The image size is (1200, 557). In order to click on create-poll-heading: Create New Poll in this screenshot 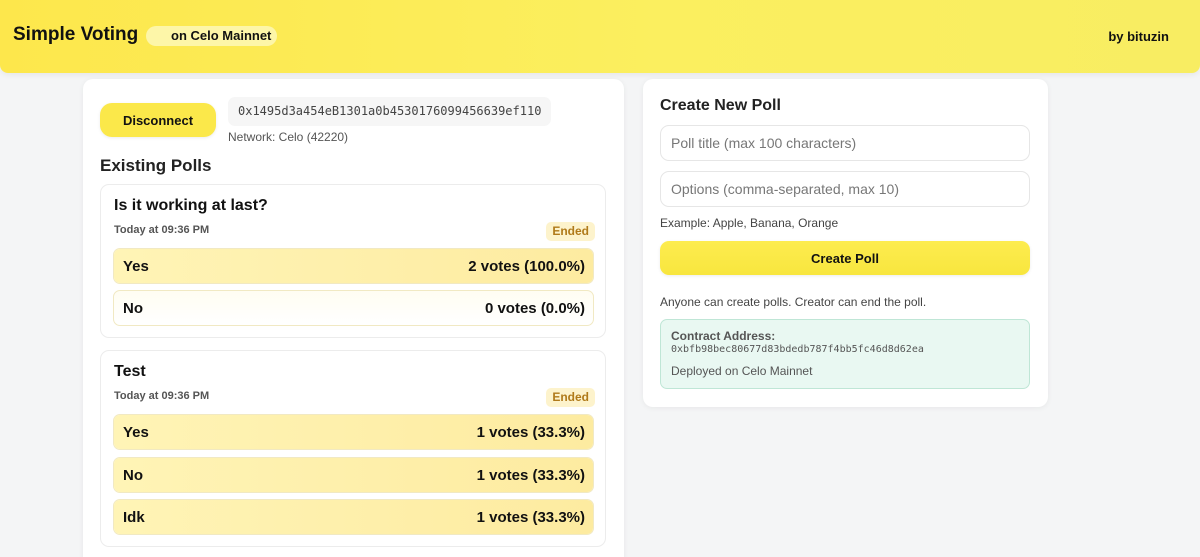, I will do `click(720, 105)`.